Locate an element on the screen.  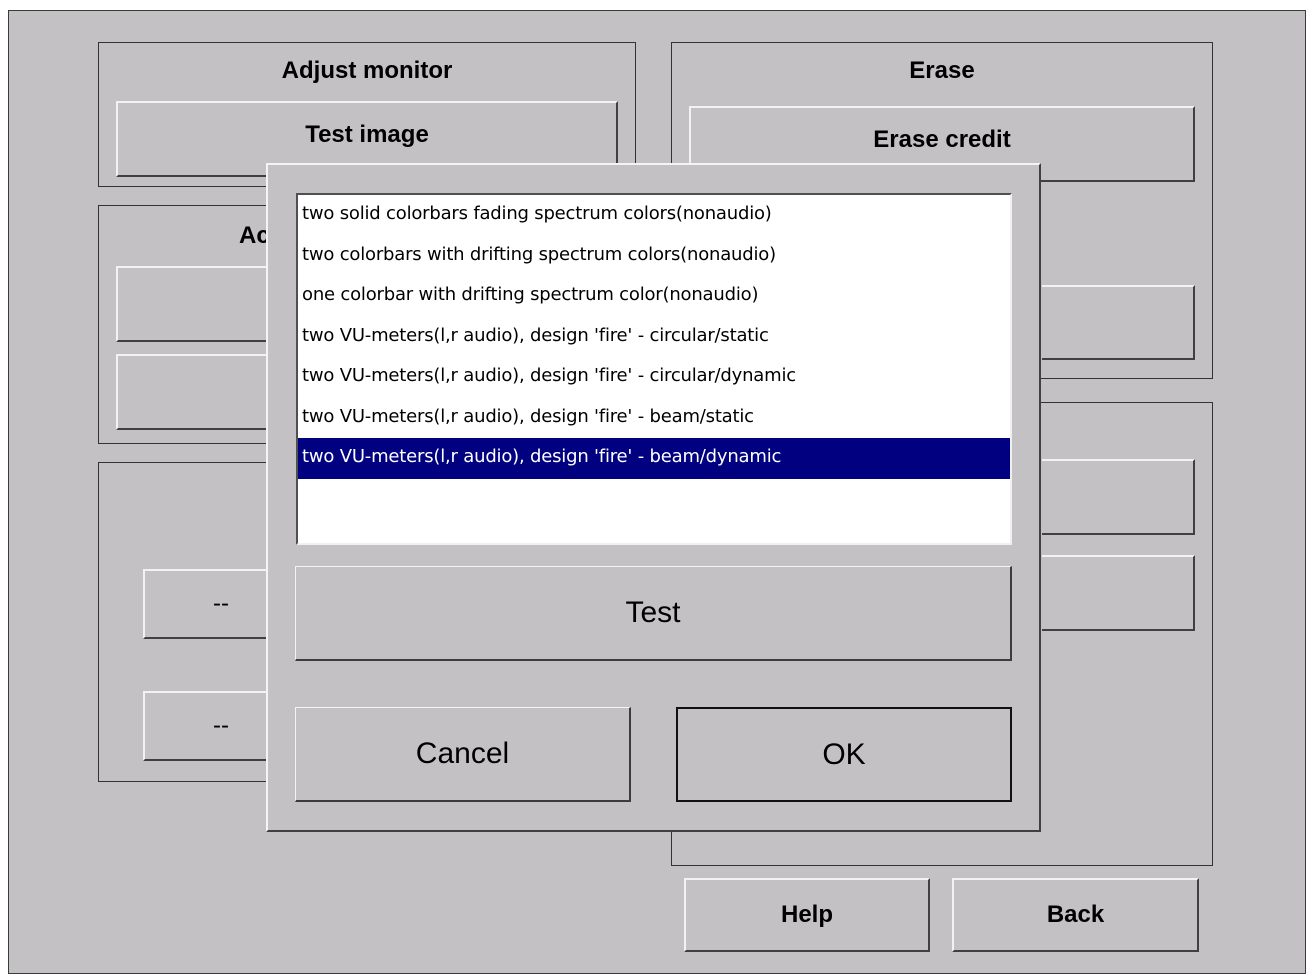
dash-button-2: -- is located at coordinates (213, 726).